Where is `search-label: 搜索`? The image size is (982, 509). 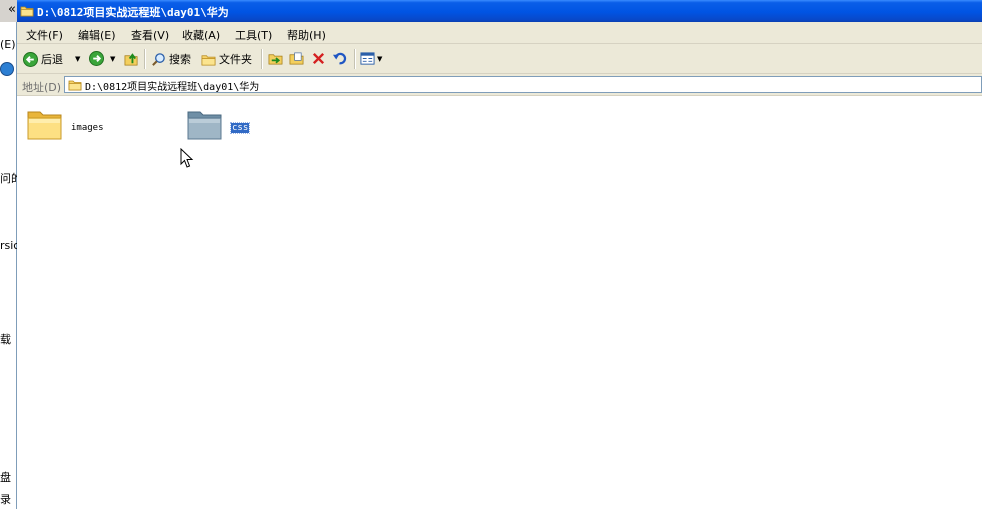 search-label: 搜索 is located at coordinates (180, 59).